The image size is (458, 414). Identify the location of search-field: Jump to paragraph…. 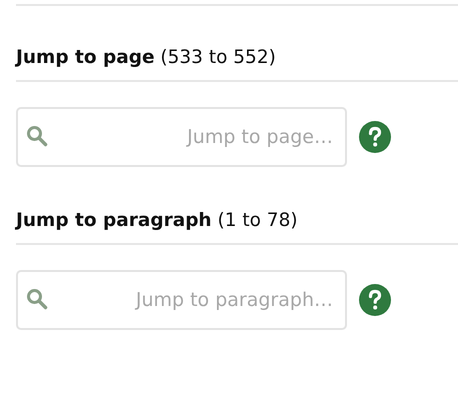
(181, 300).